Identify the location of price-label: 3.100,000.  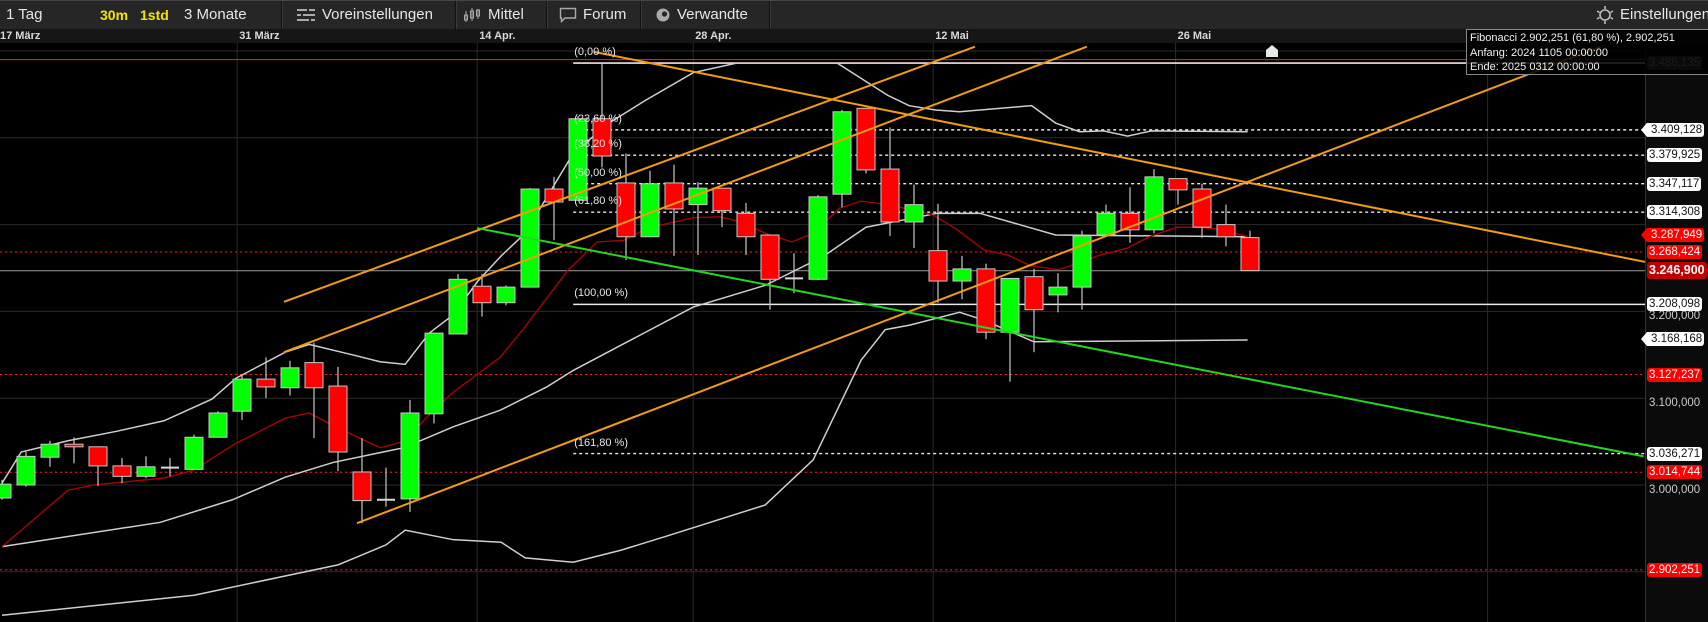
(1675, 403).